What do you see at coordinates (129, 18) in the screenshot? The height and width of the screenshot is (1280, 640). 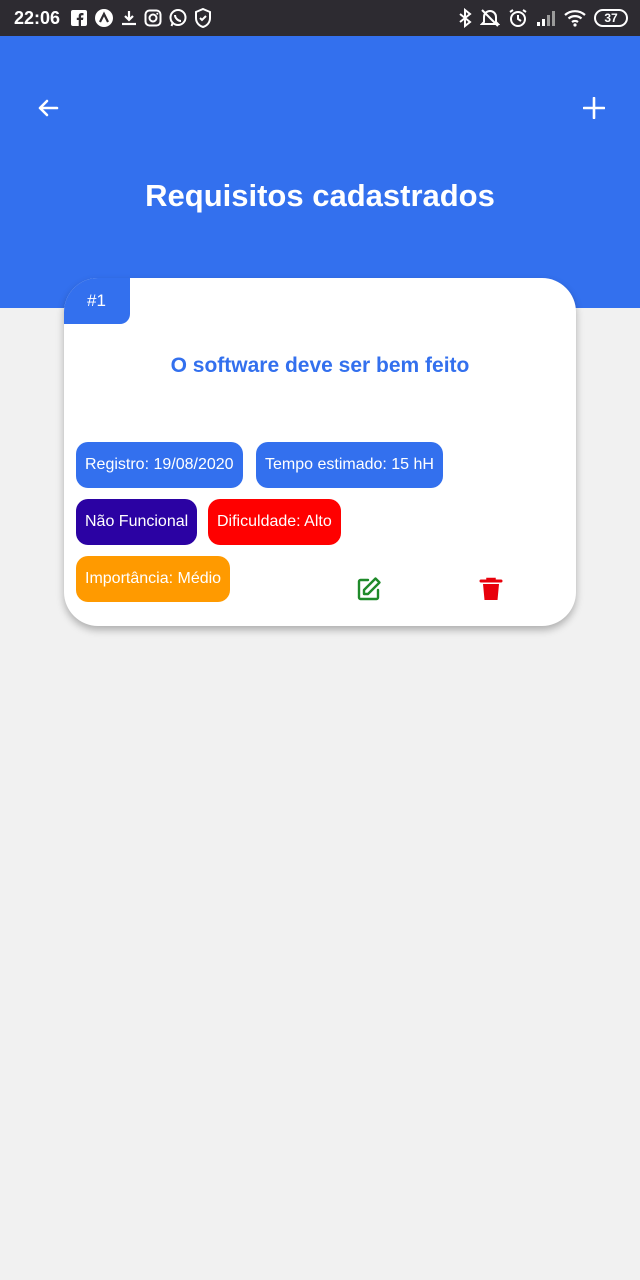 I see `download-icon` at bounding box center [129, 18].